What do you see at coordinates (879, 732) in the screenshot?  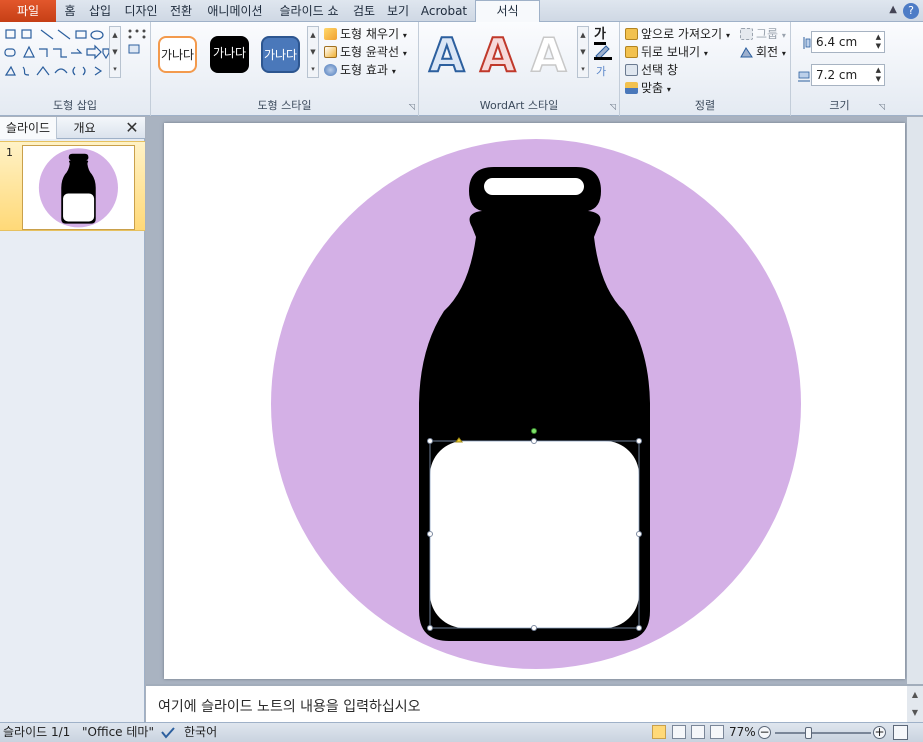 I see `zoom-in-icon: +` at bounding box center [879, 732].